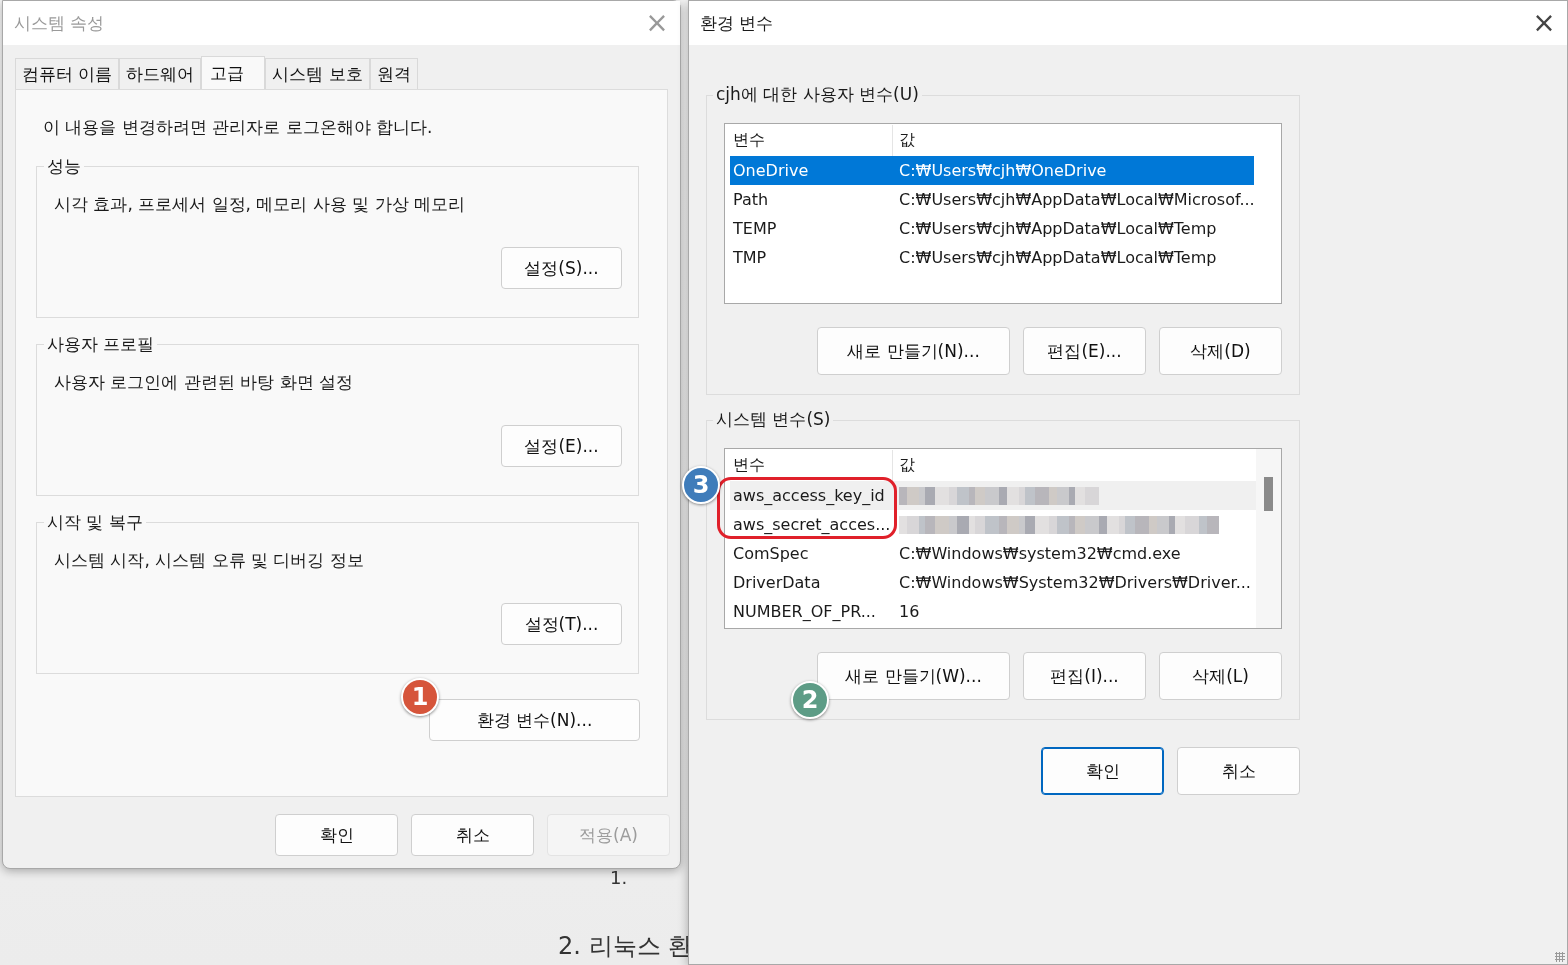 The image size is (1568, 965). I want to click on list-row: TMP C:₩Users₩cjh₩AppData₩Local₩Temp, so click(1005, 257).